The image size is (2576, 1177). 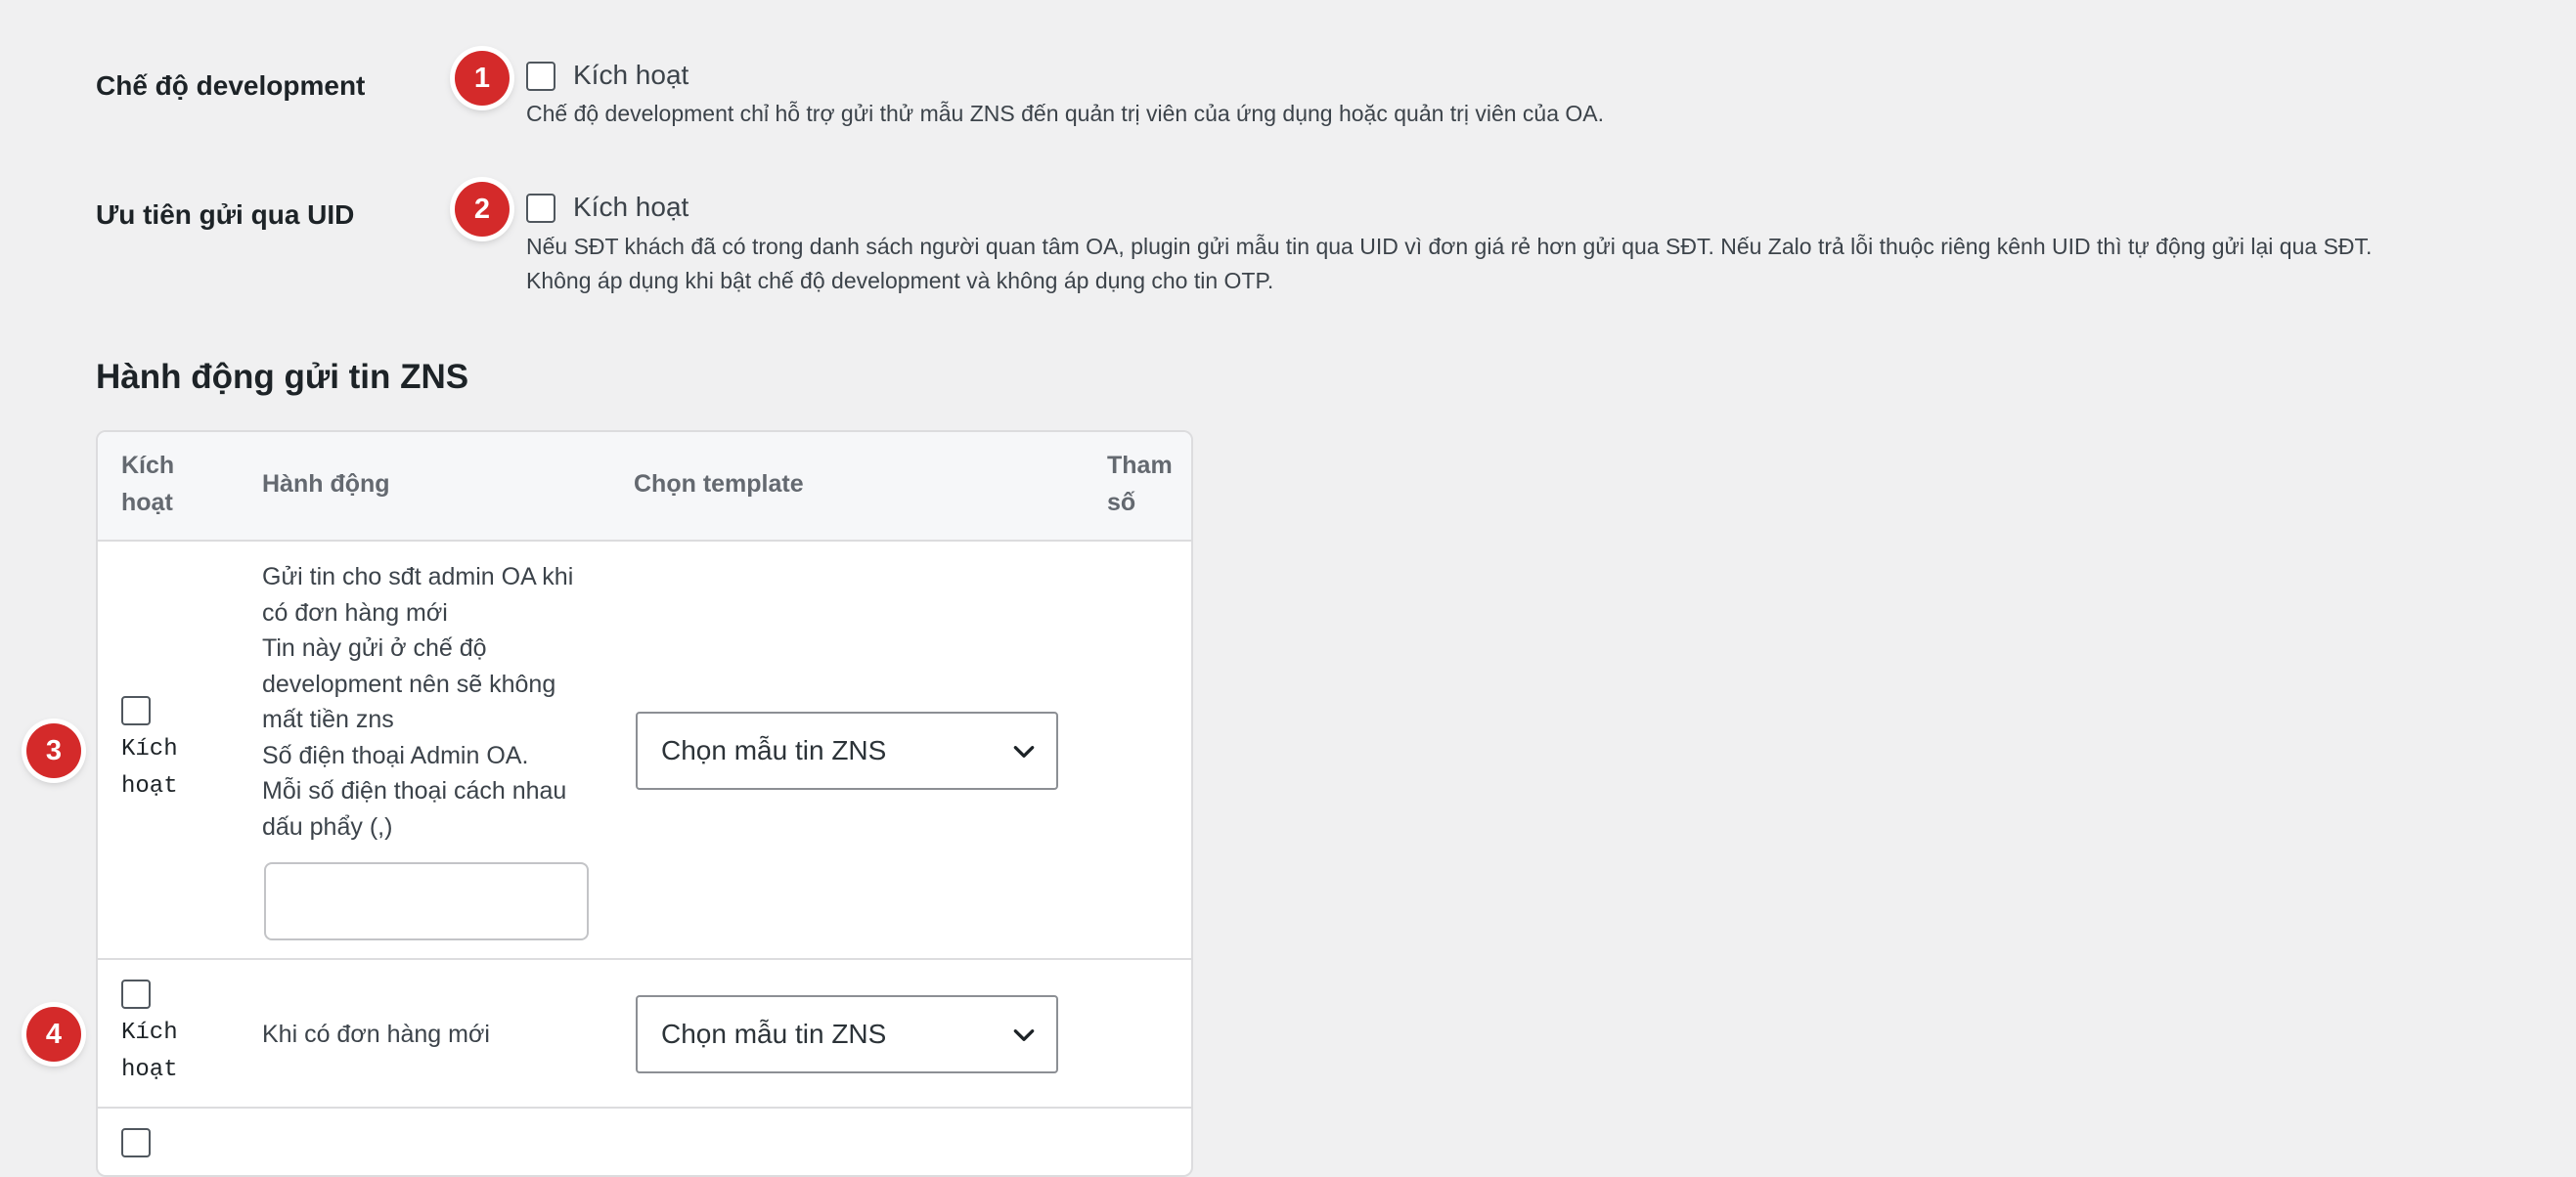 What do you see at coordinates (148, 465) in the screenshot?
I see `column-header-enable-line1: Kích` at bounding box center [148, 465].